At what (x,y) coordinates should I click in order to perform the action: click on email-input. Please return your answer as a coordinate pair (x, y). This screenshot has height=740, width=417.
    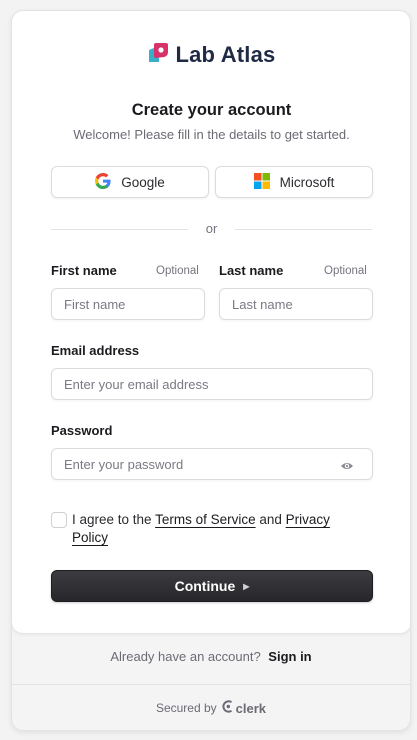
    Looking at the image, I should click on (212, 384).